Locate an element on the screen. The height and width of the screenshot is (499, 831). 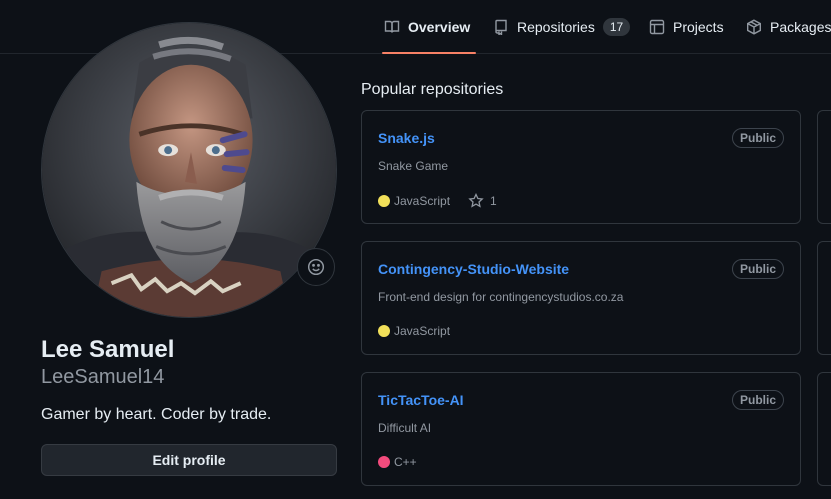
repo-link: TicTacToe-AI is located at coordinates (421, 400).